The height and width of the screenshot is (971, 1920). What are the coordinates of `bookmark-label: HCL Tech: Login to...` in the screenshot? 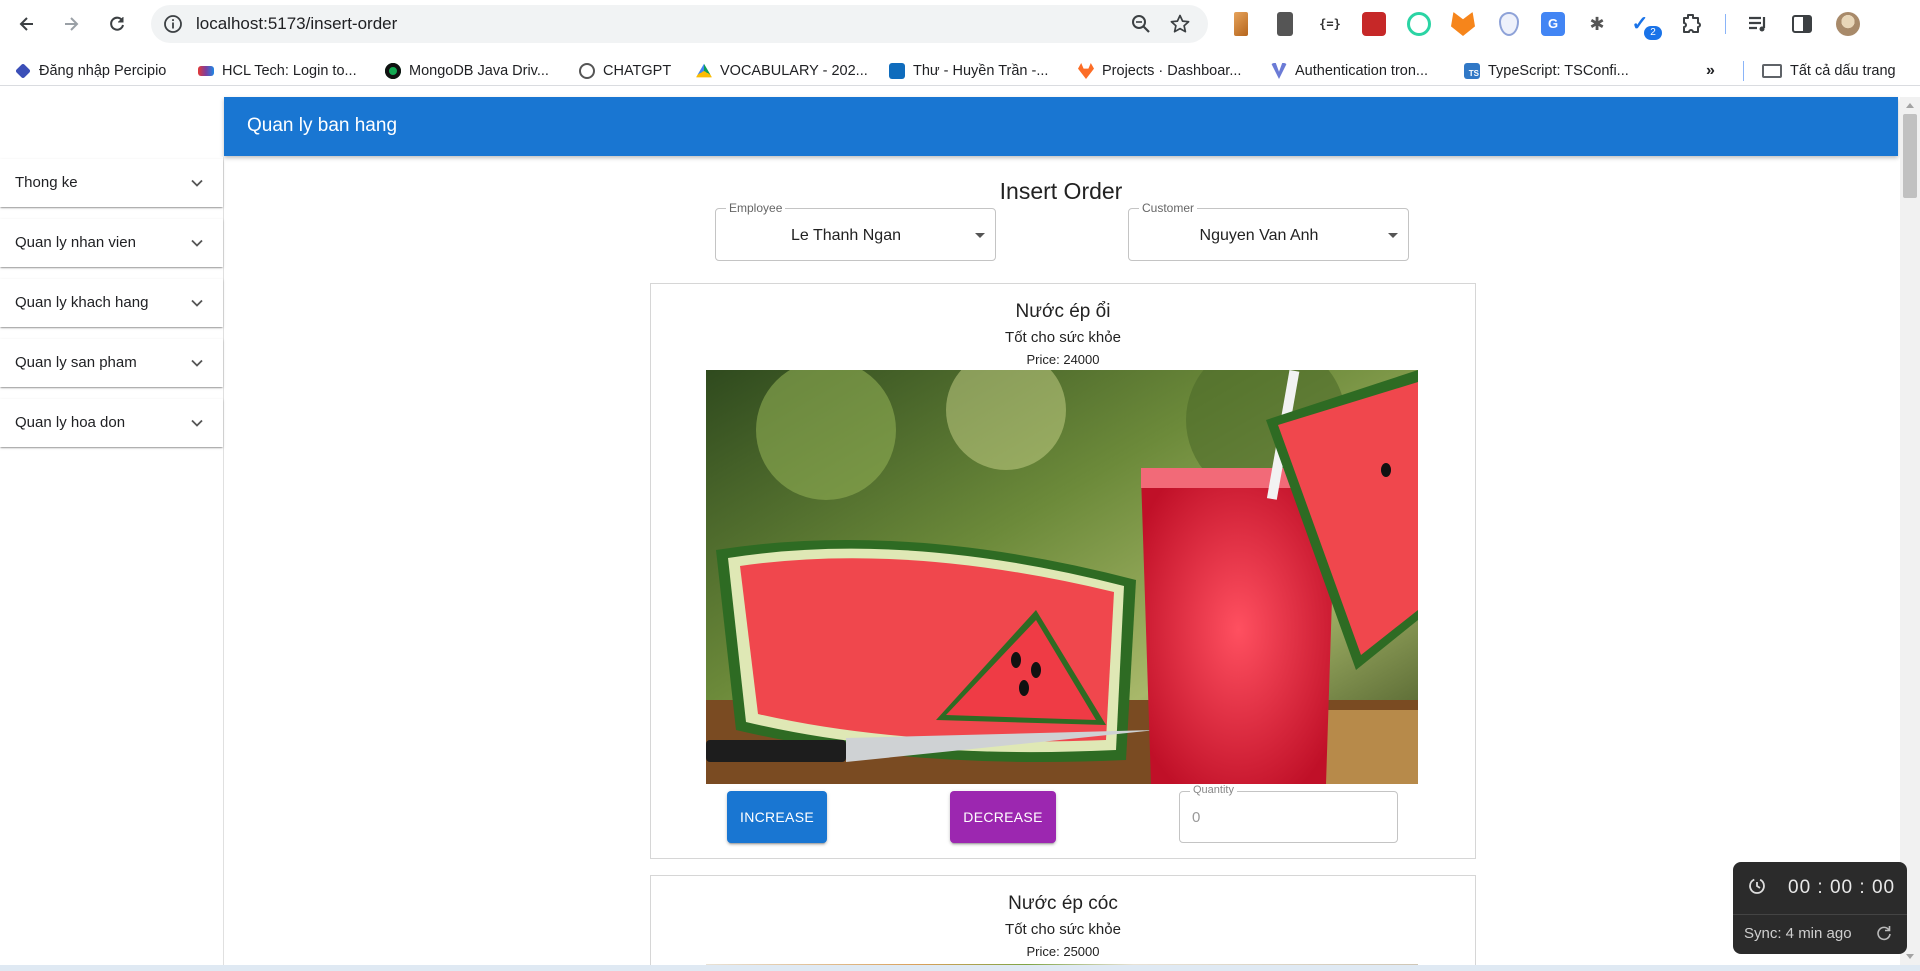 It's located at (289, 71).